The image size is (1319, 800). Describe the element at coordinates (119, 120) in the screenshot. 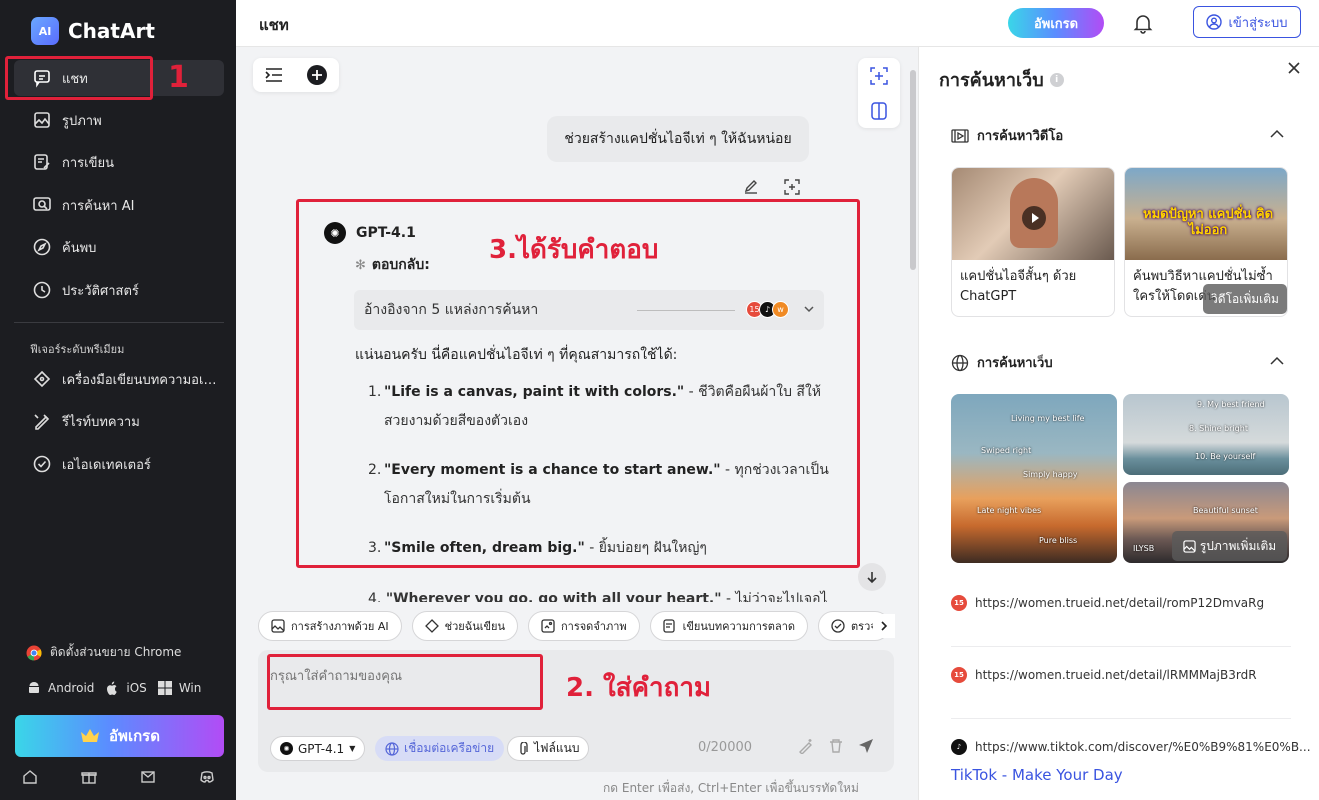

I see `sidebar-item-image: รูปภาพ` at that location.